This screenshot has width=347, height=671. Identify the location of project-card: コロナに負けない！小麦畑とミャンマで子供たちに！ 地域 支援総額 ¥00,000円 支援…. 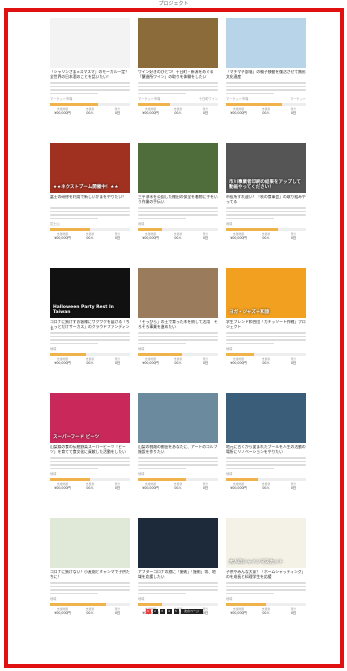
(90, 578).